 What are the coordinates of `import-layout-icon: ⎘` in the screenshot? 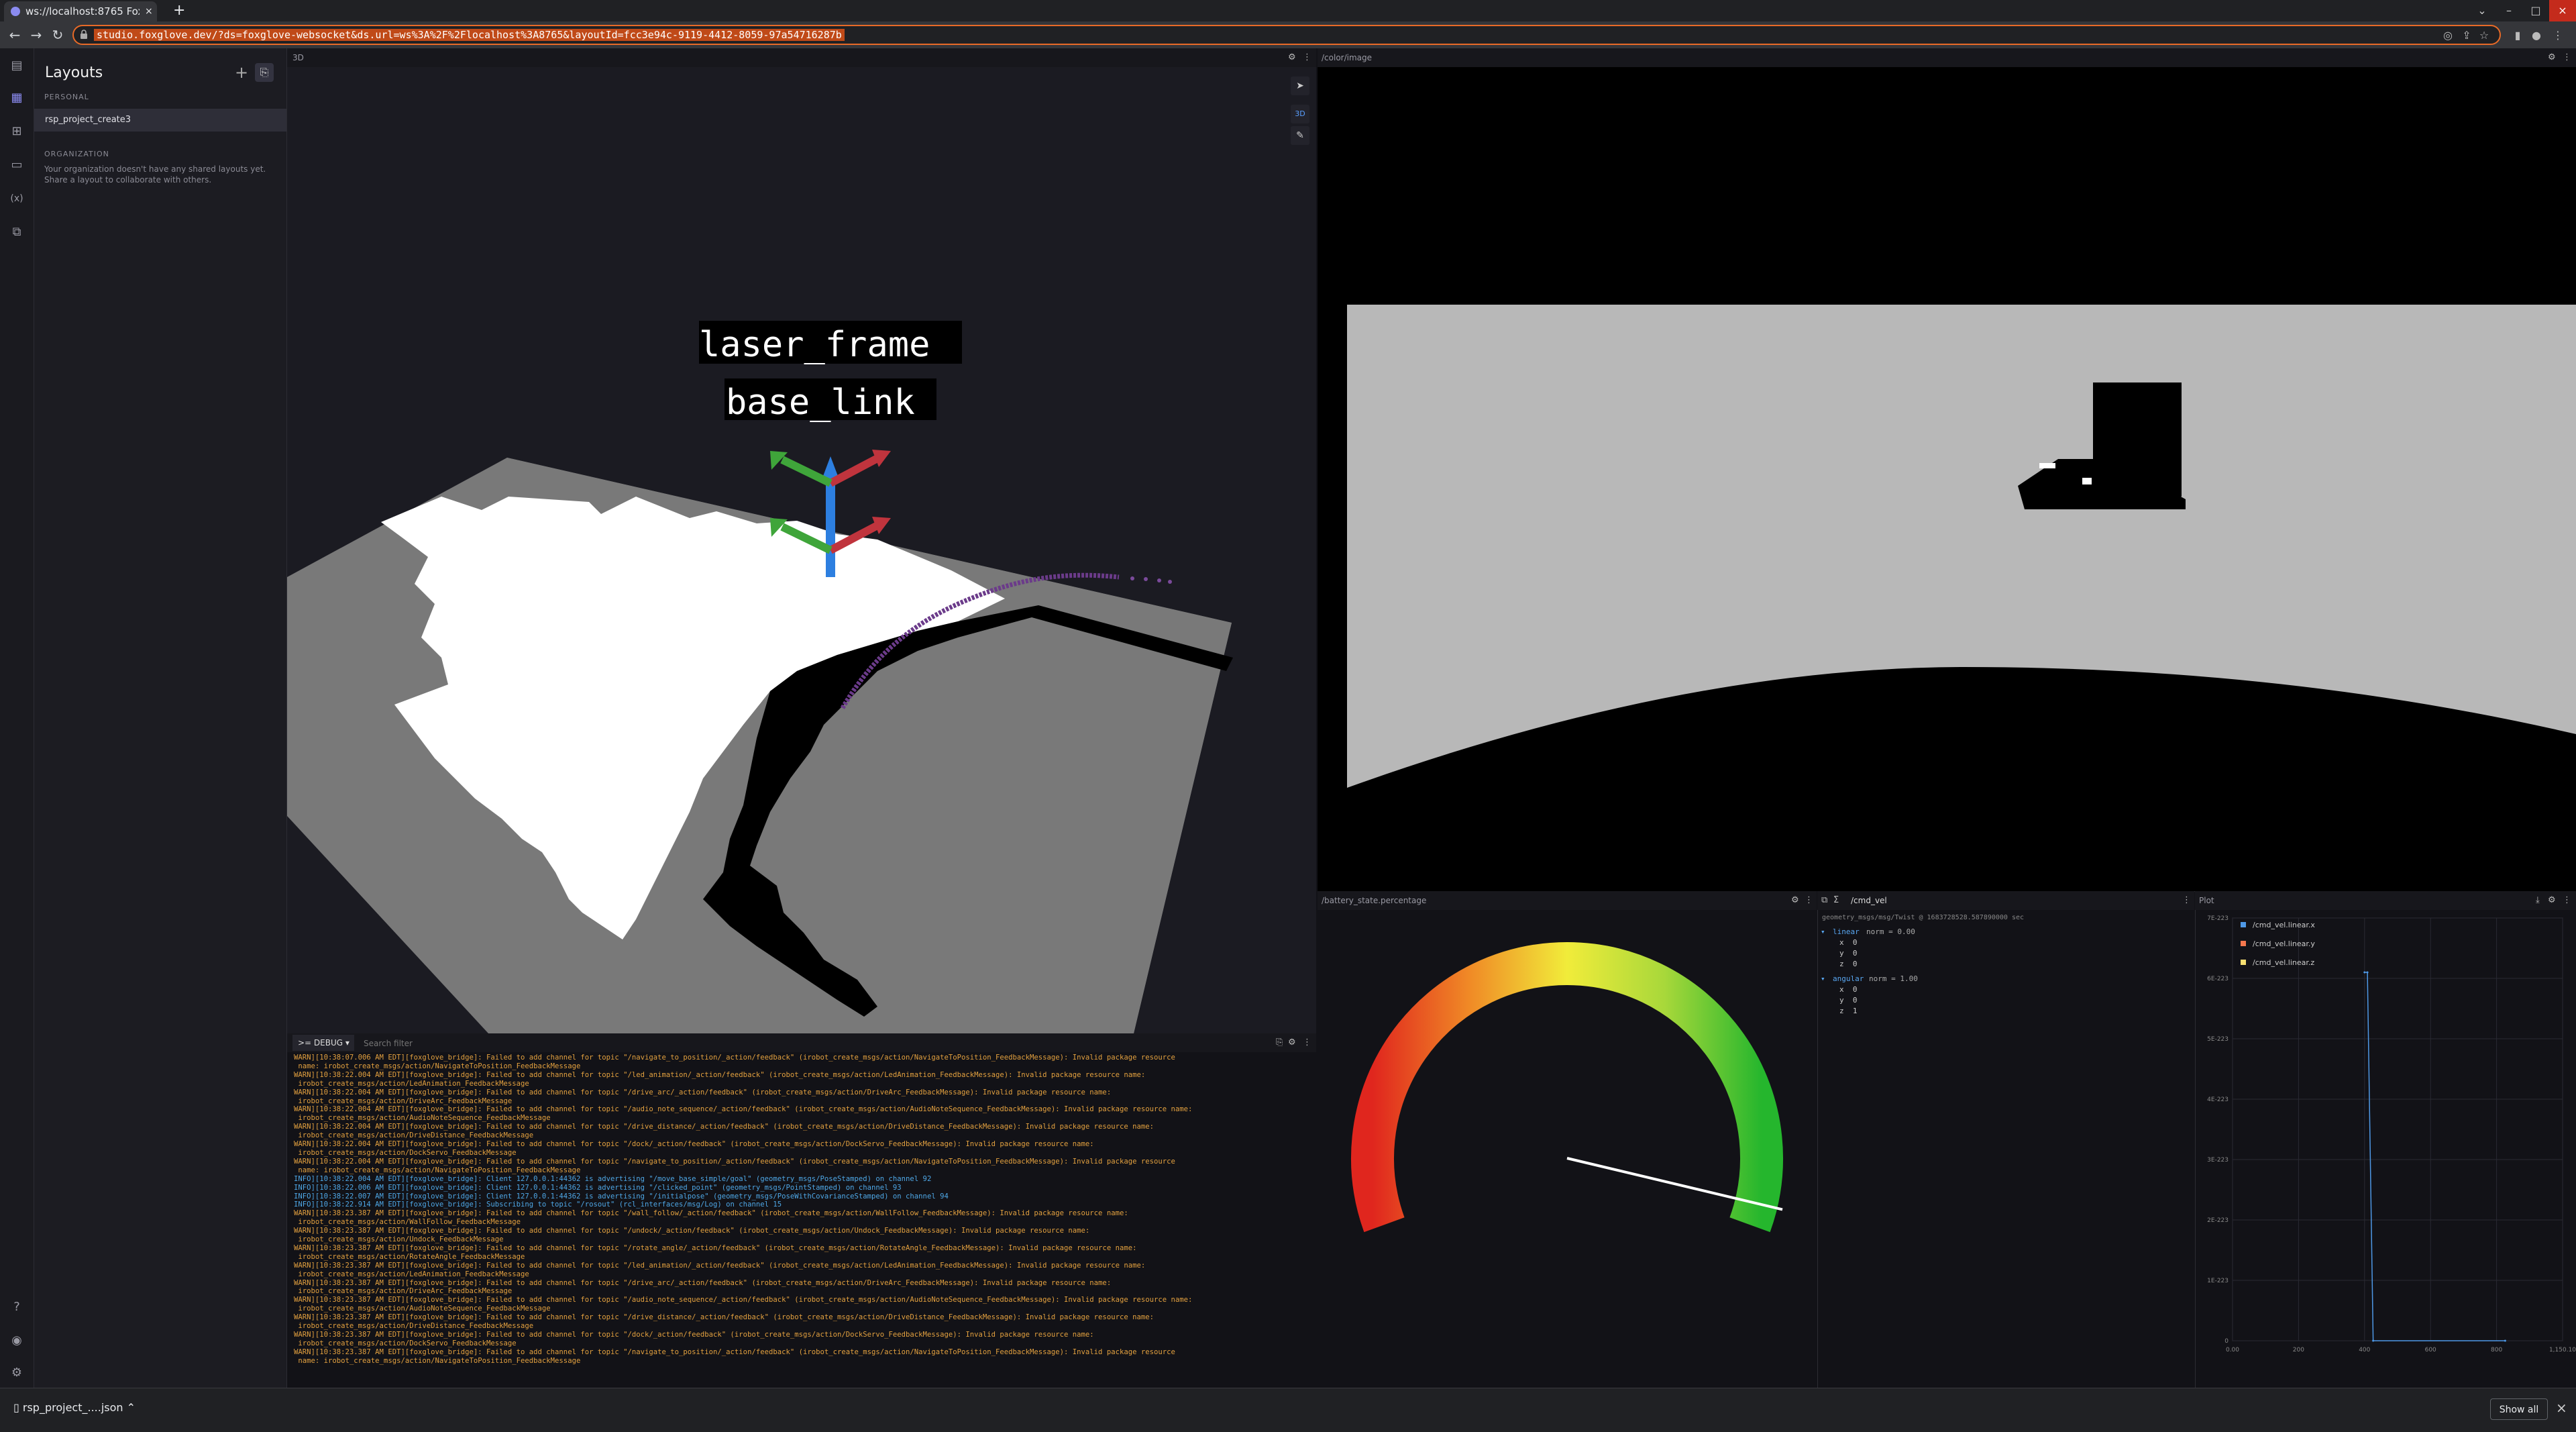 It's located at (264, 72).